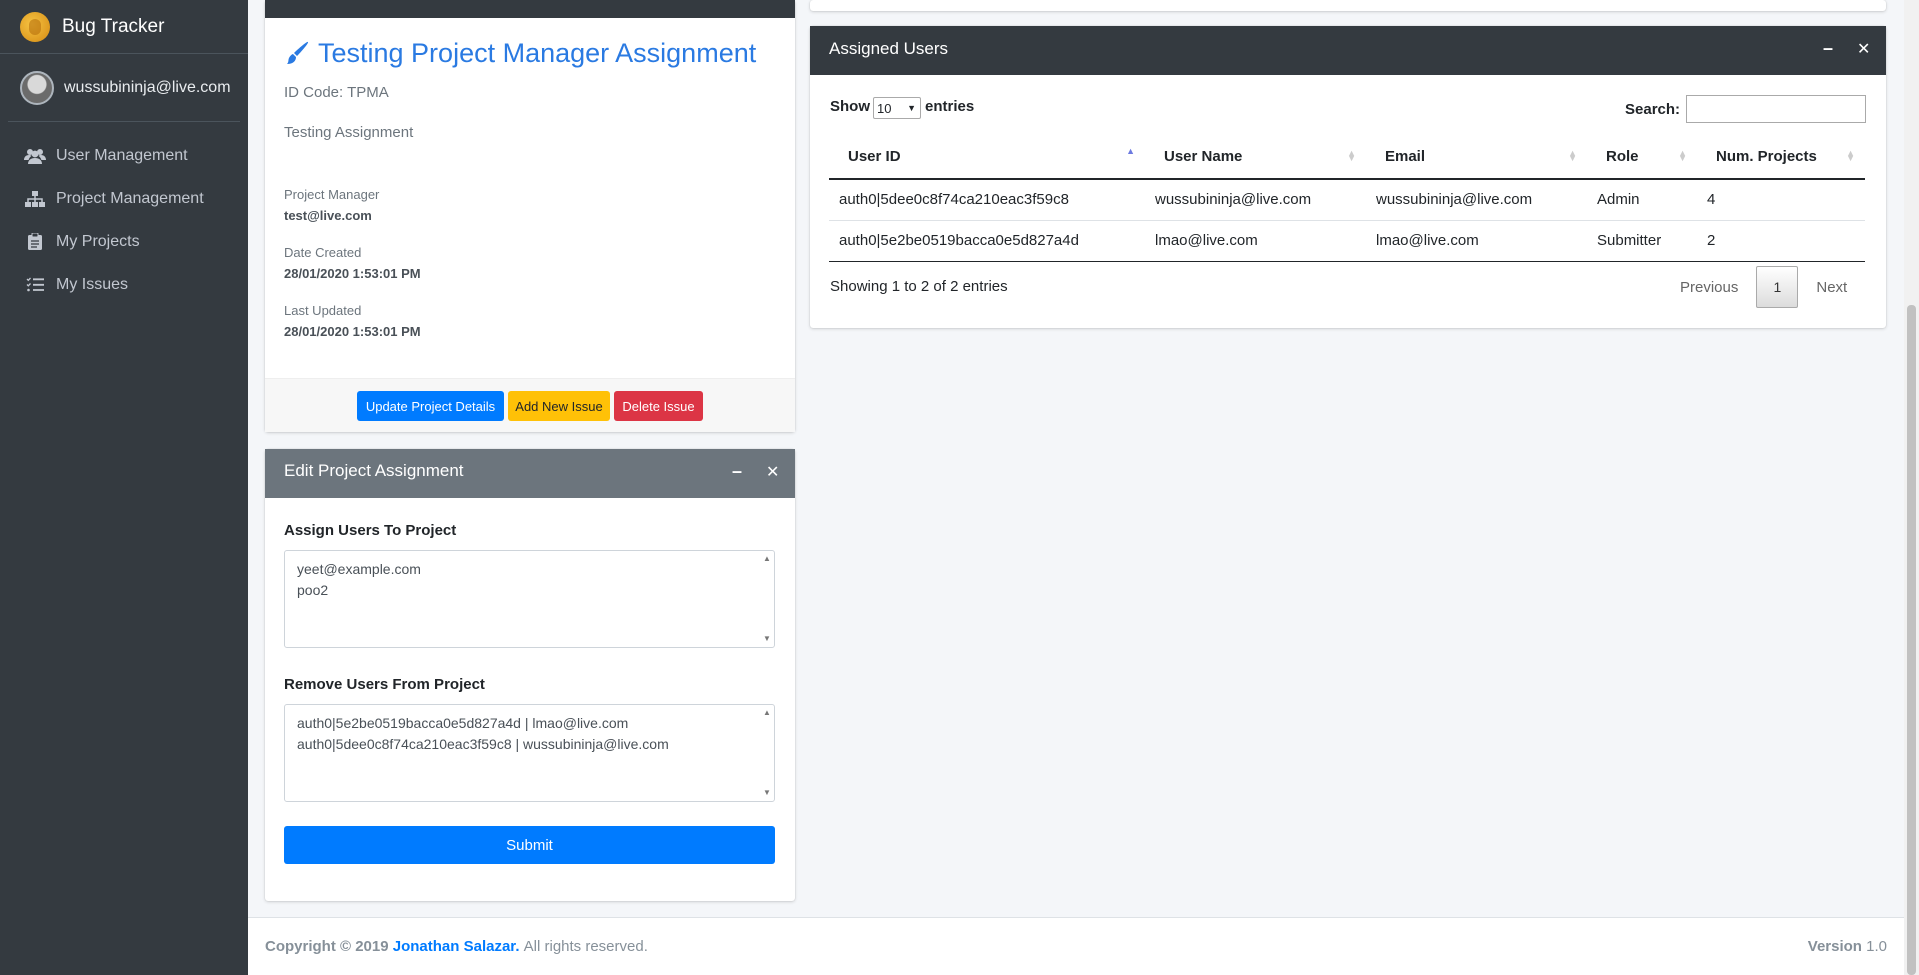 The image size is (1919, 975). I want to click on cell-user-id: auth0|5e2be0519bacca0e5d827a4d, so click(987, 241).